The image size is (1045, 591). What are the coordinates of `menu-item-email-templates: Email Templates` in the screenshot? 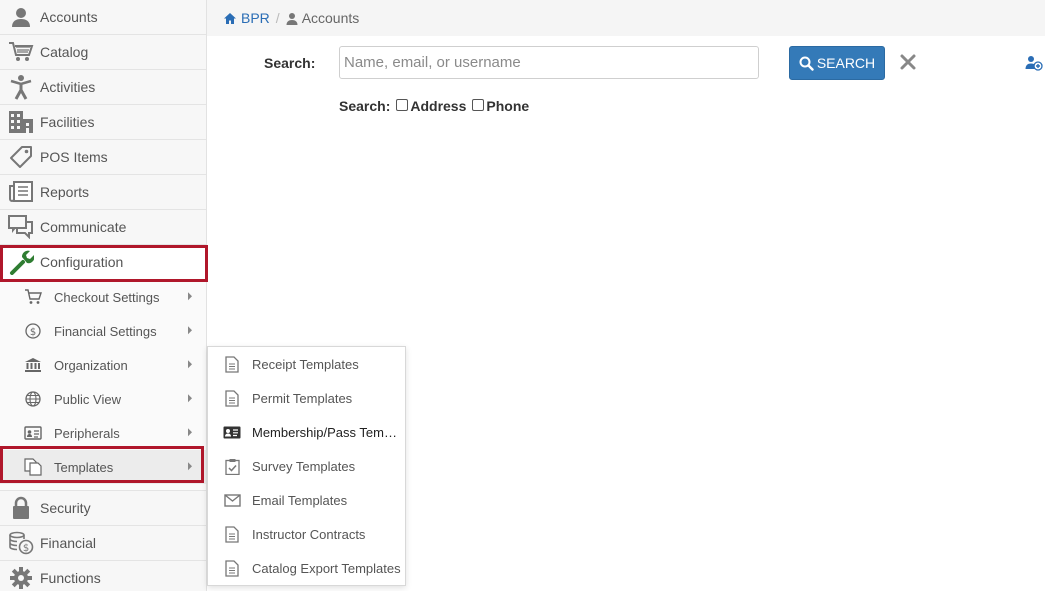 It's located at (306, 500).